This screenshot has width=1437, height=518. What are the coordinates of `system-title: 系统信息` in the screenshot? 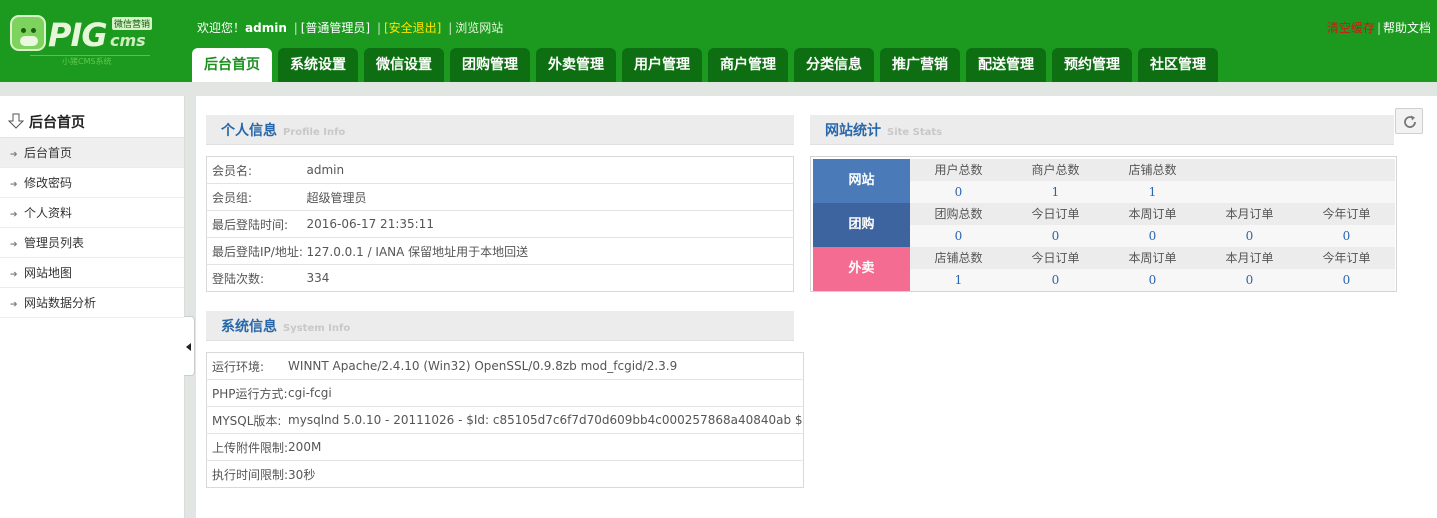 It's located at (249, 327).